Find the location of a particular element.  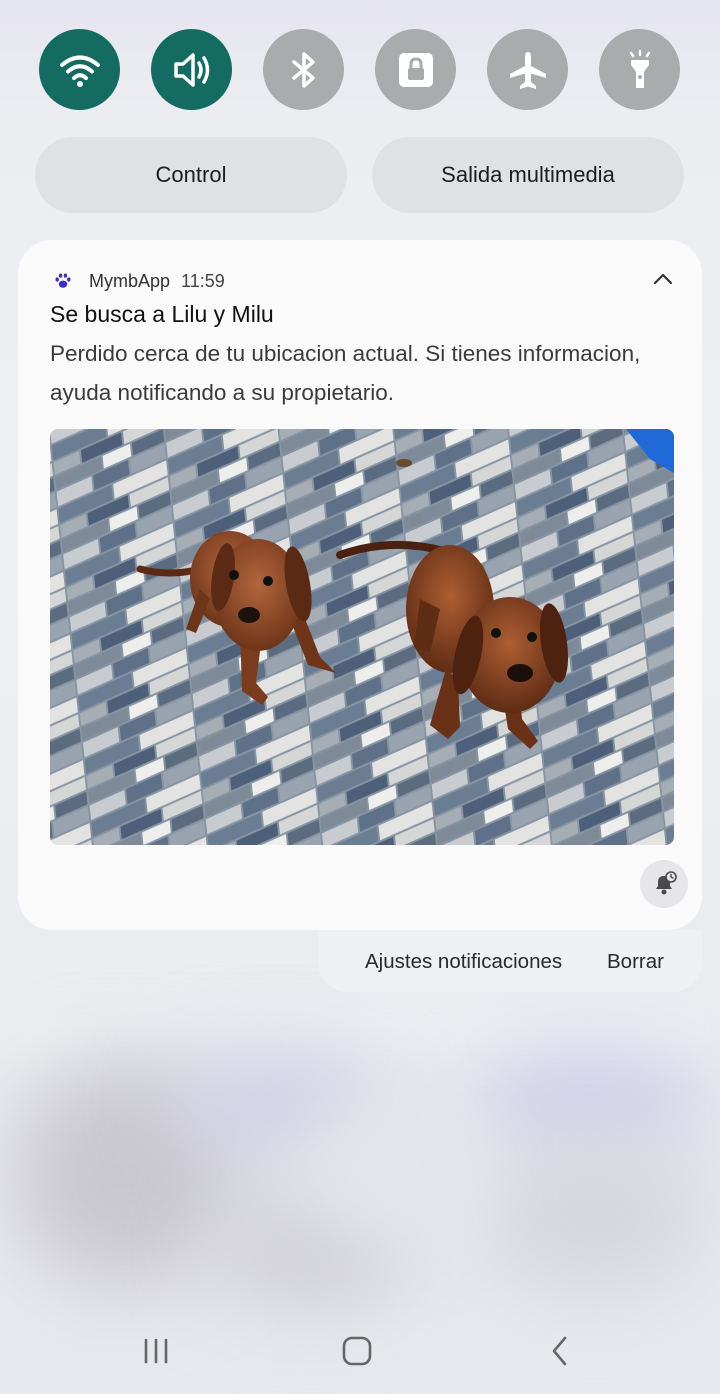

clear-button: Borrar is located at coordinates (635, 962).